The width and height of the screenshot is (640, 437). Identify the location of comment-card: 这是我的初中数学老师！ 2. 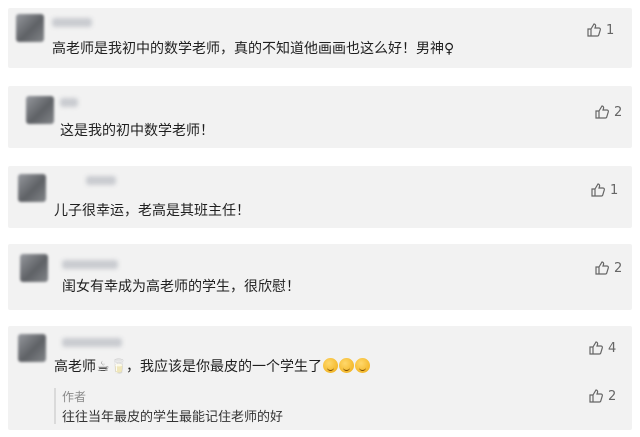
(320, 117).